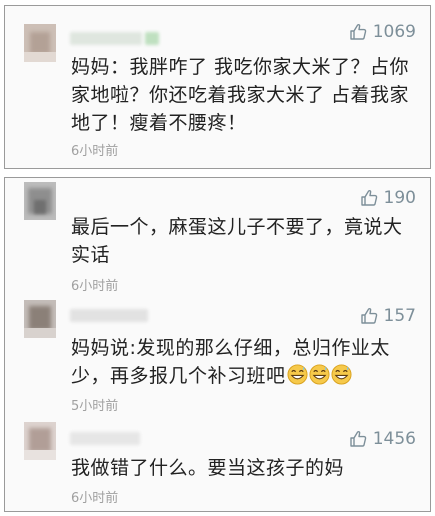 The height and width of the screenshot is (516, 435). What do you see at coordinates (394, 32) in the screenshot?
I see `like-count: 1069` at bounding box center [394, 32].